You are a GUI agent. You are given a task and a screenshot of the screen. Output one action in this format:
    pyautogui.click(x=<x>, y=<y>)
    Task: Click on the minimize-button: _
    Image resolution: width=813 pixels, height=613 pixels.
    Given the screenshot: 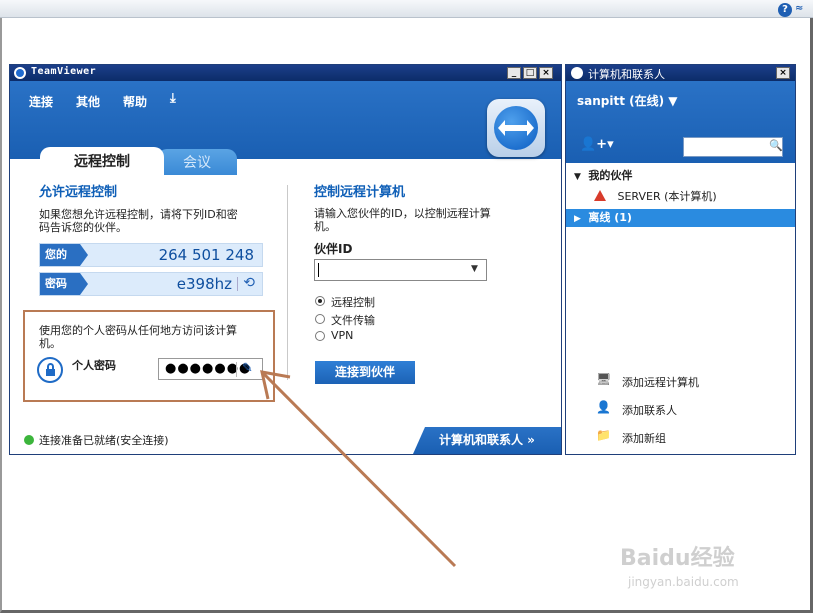 What is the action you would take?
    pyautogui.click(x=514, y=73)
    